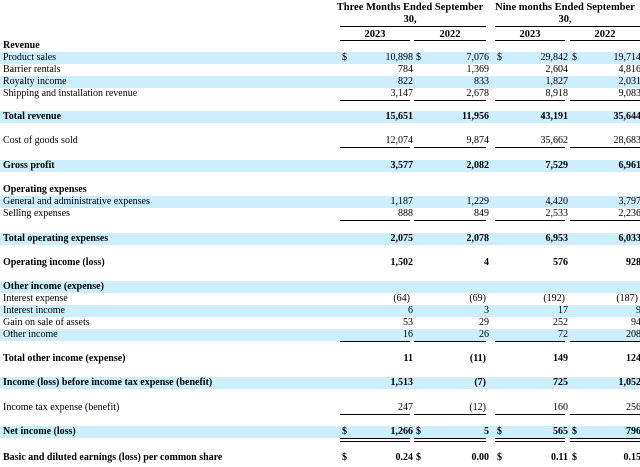  I want to click on row-label: Income tax expense (benefit), so click(61, 407).